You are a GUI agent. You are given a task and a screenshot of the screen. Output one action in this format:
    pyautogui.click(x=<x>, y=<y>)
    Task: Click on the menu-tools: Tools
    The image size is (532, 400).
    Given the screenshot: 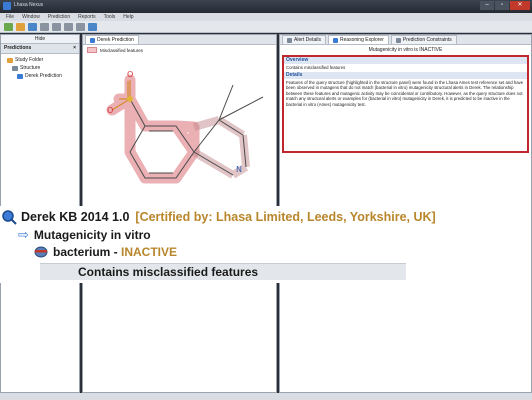 What is the action you would take?
    pyautogui.click(x=110, y=17)
    